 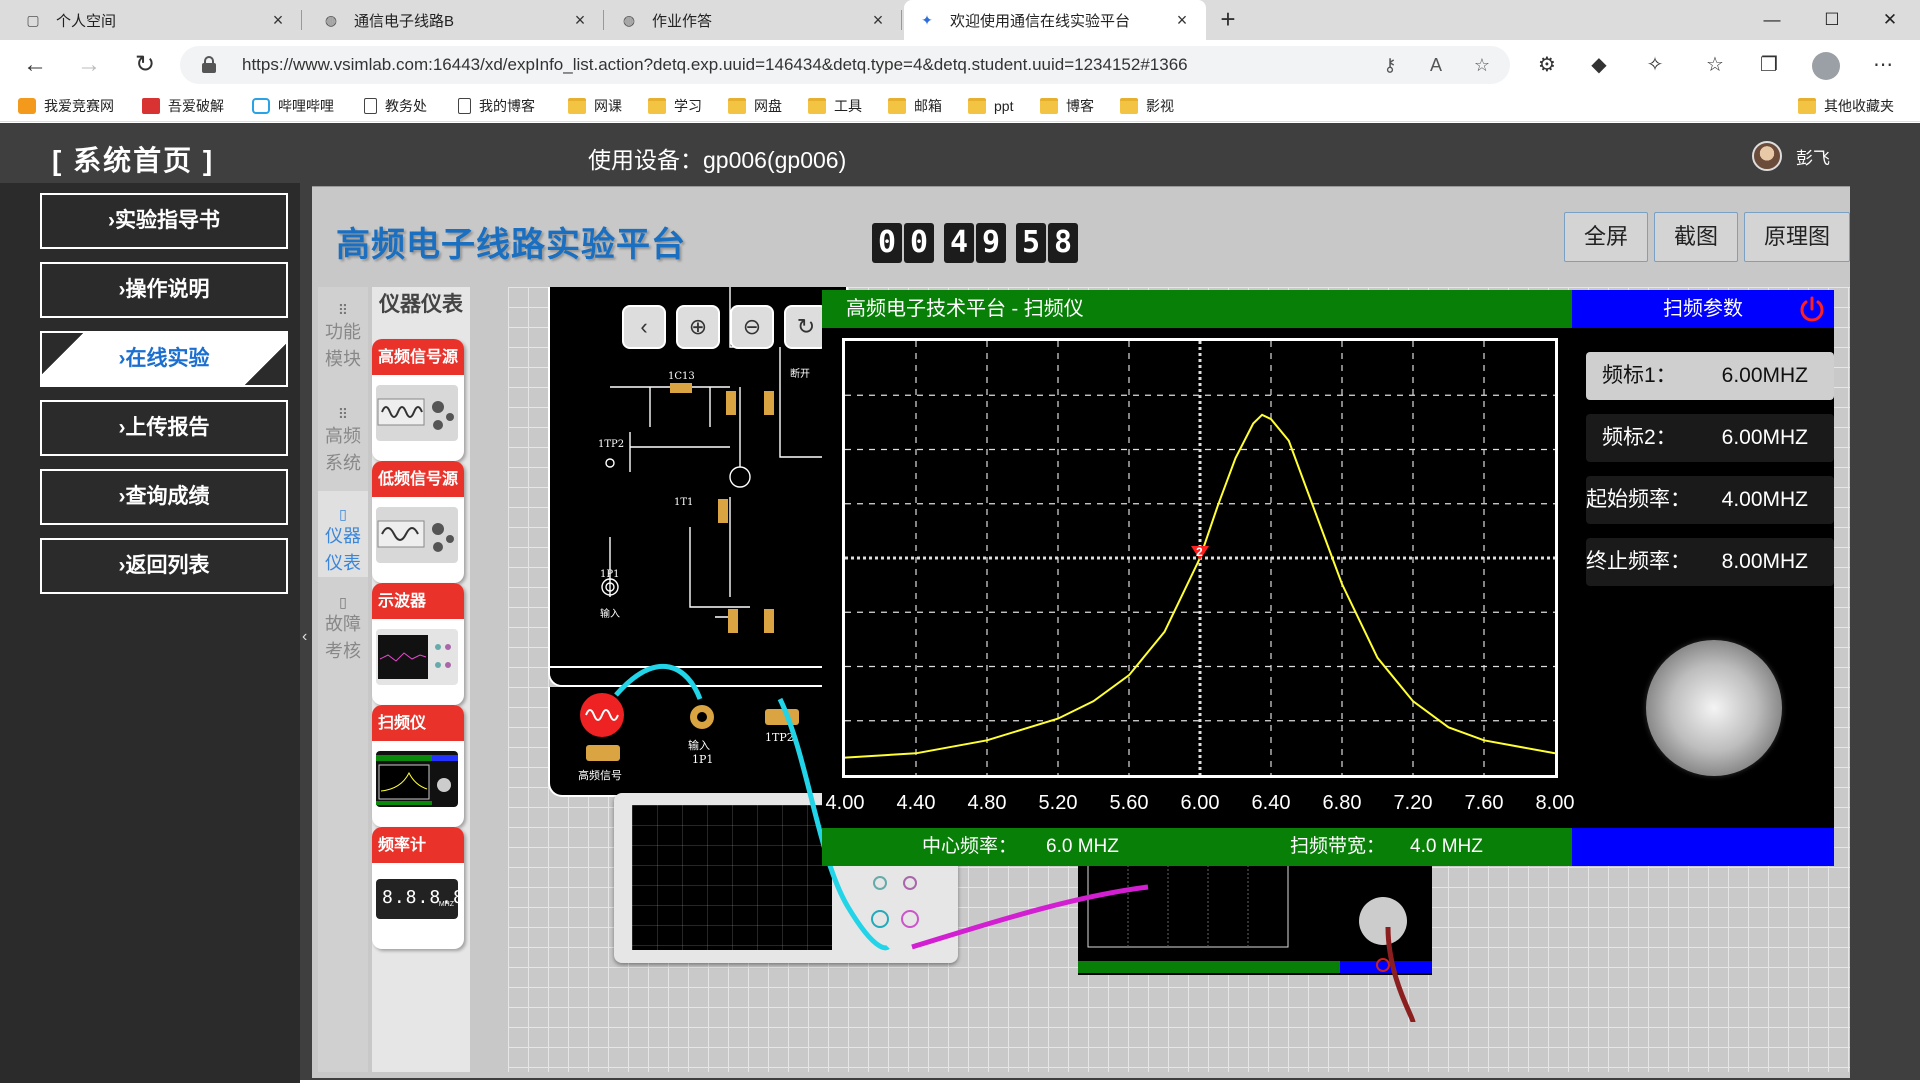 I want to click on category-instruments: ▯ 仪器 仪表, so click(x=343, y=534).